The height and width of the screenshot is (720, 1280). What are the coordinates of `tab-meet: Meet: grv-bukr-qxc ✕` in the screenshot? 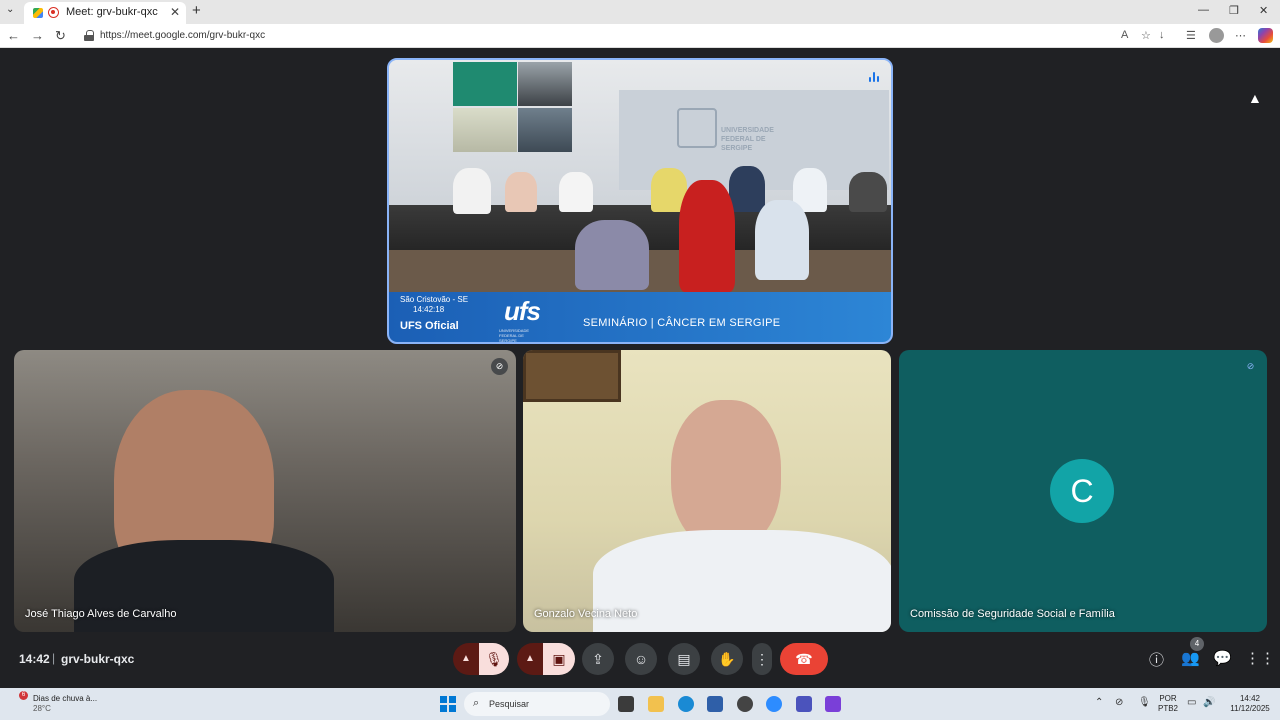 It's located at (105, 13).